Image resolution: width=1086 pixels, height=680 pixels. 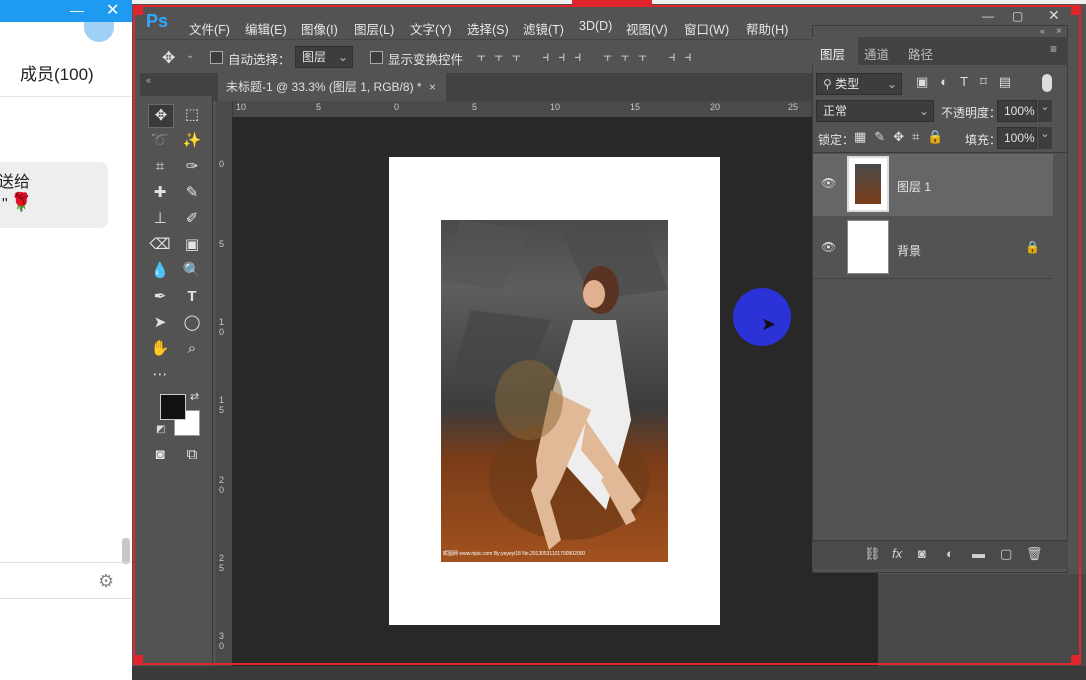 I want to click on type-tool-icon: T, so click(x=192, y=297).